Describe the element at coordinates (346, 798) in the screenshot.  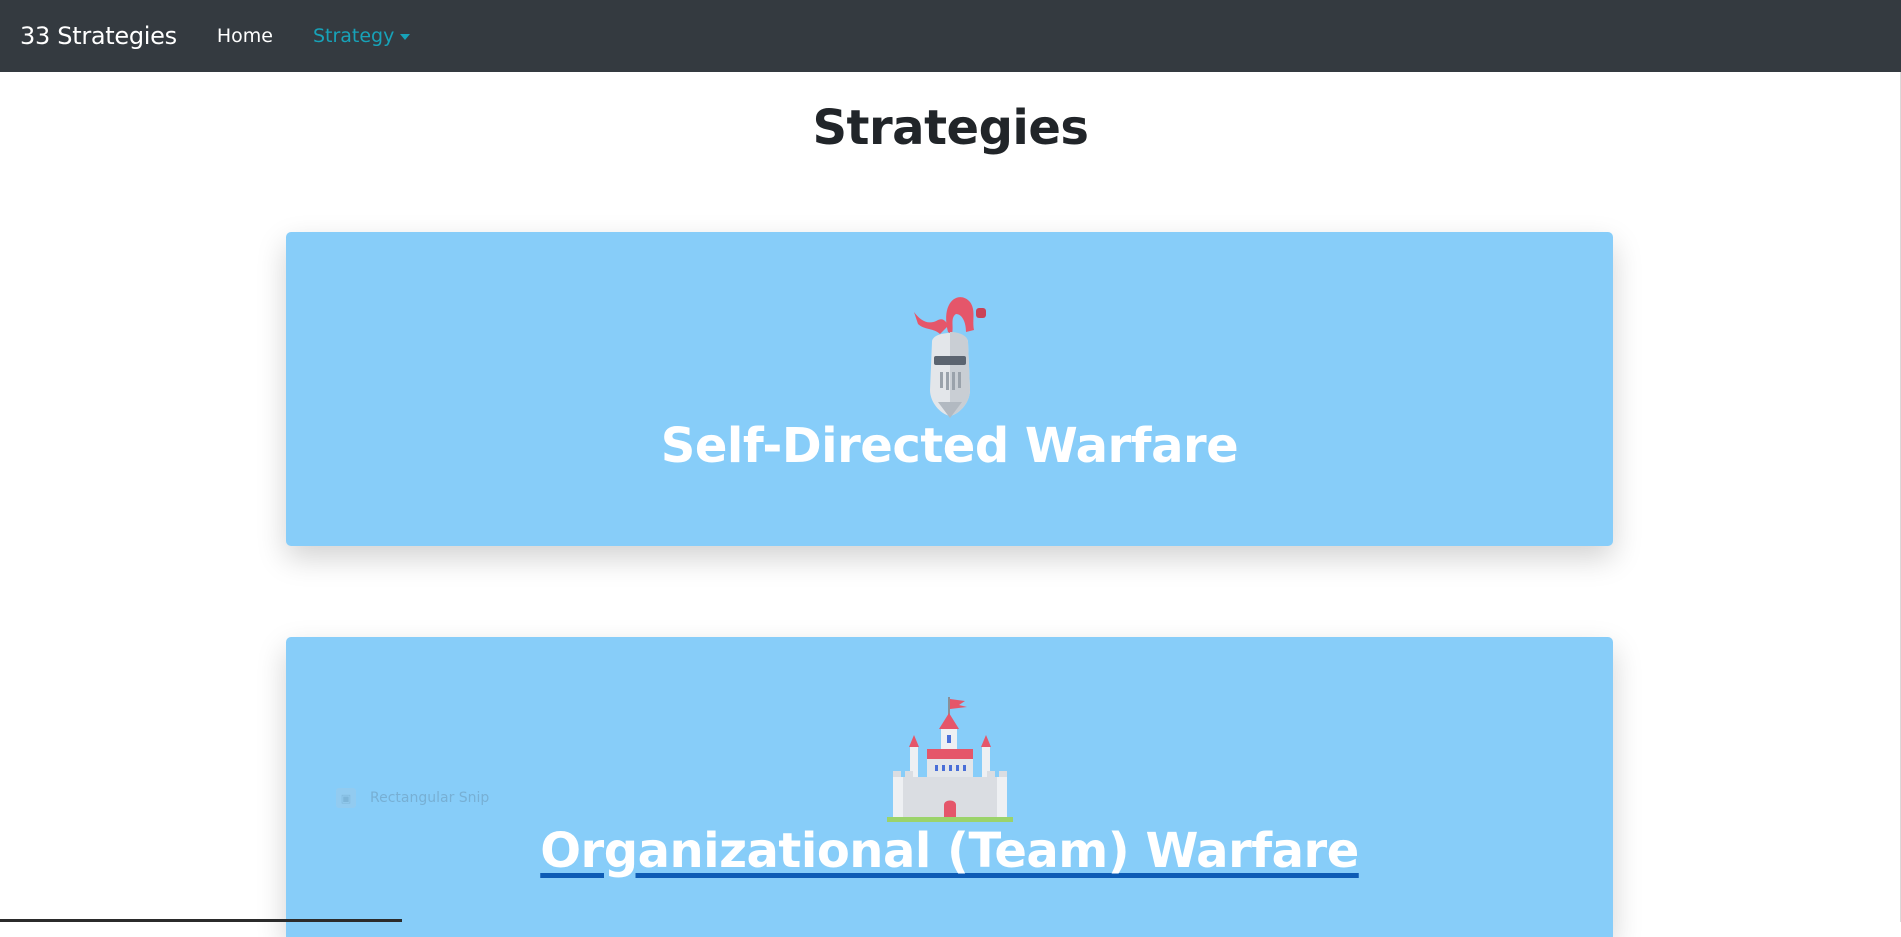
I see `snip-icon: ▣` at that location.